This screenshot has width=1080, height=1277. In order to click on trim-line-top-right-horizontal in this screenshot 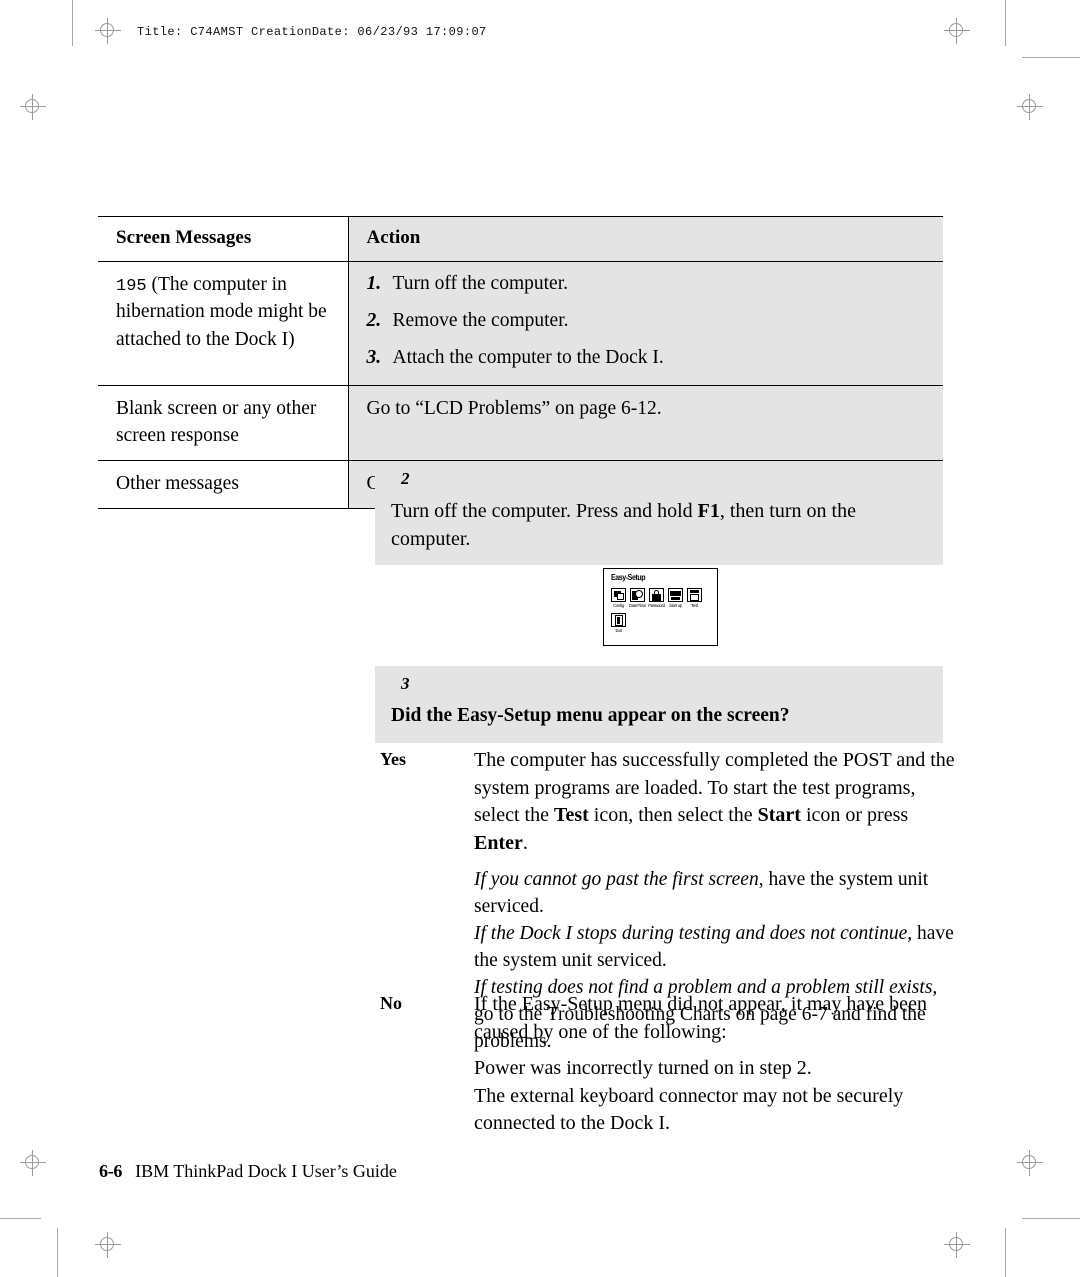, I will do `click(1051, 57)`.